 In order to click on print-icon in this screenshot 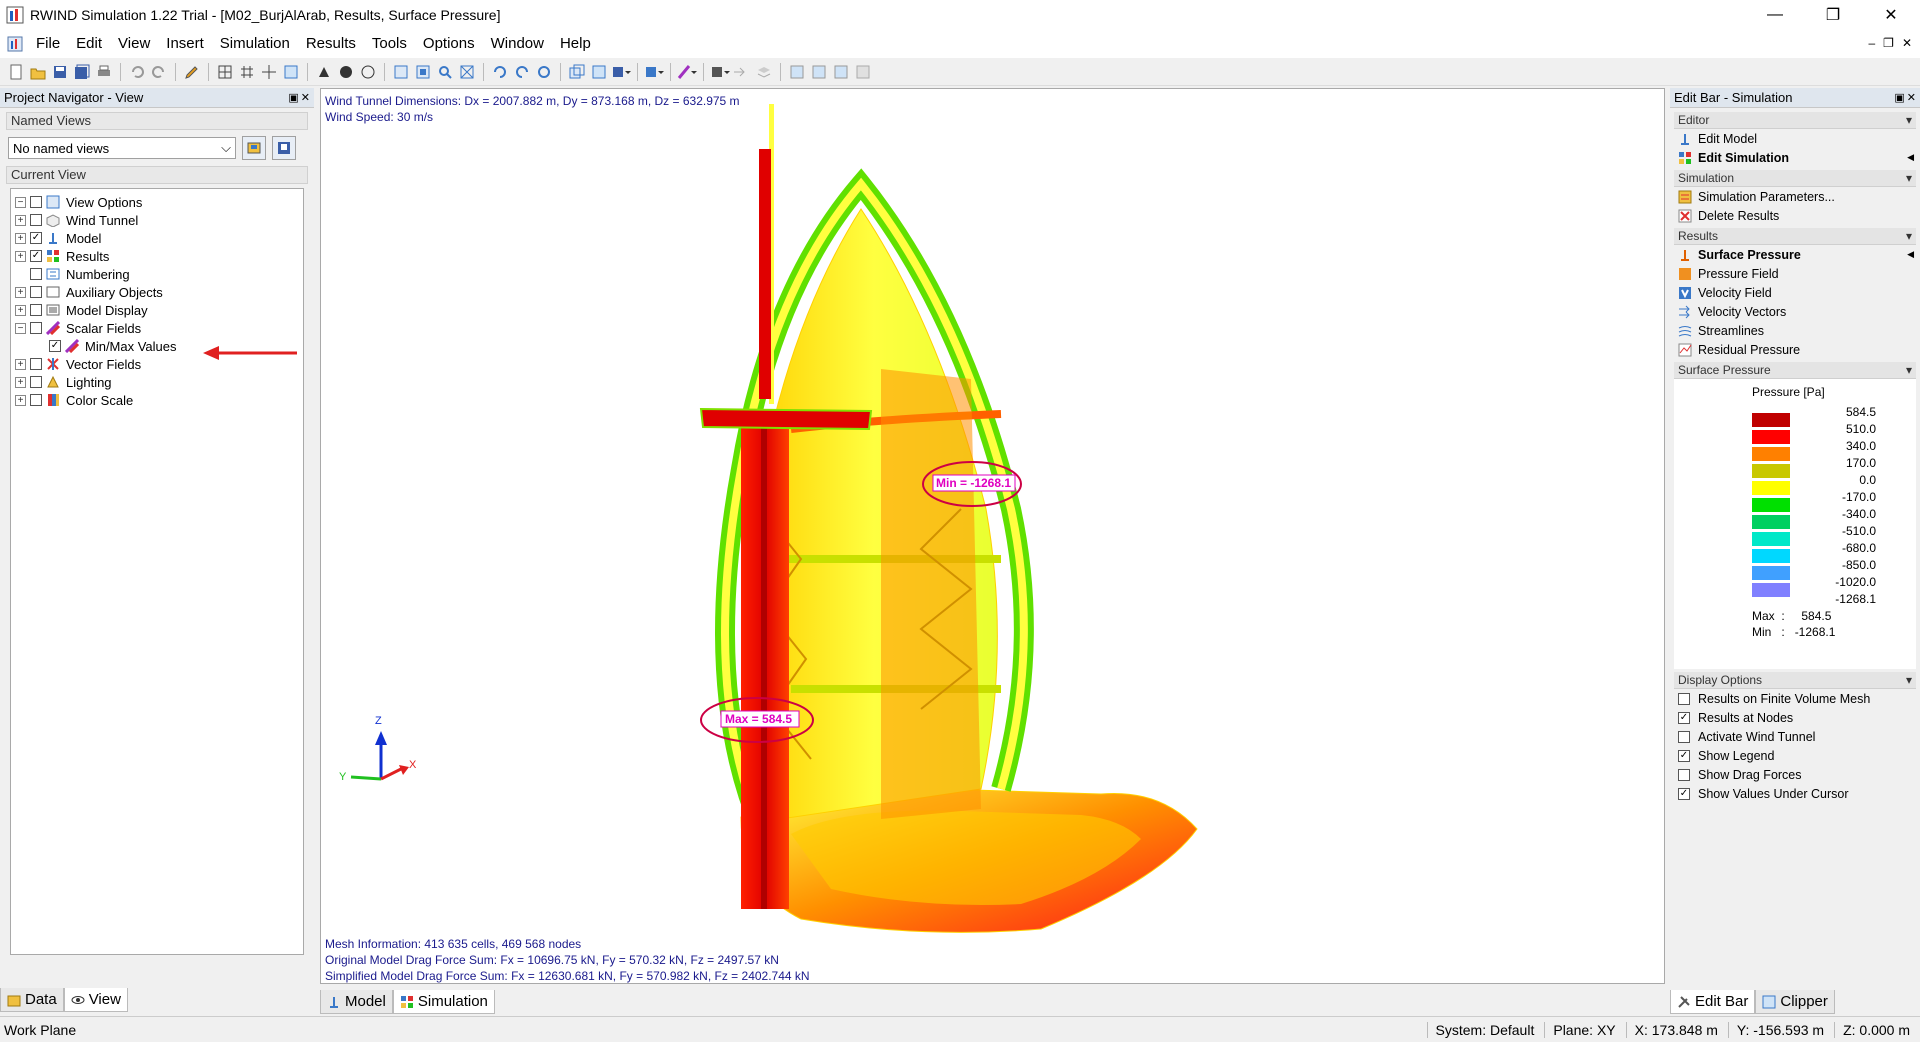, I will do `click(104, 72)`.